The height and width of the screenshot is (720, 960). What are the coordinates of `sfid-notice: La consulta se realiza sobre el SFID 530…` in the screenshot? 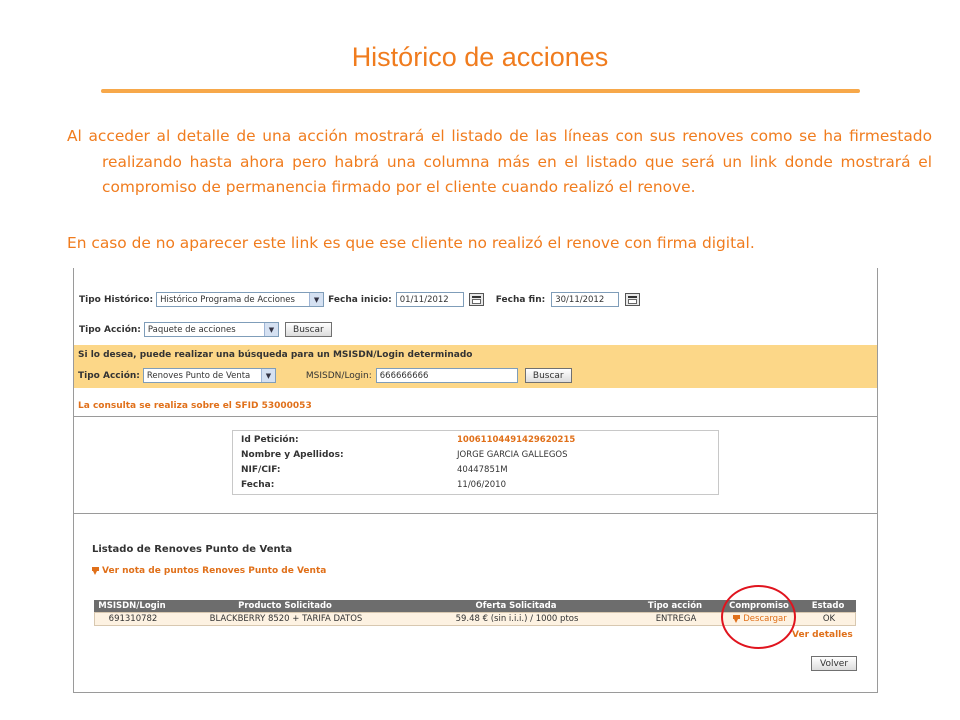 It's located at (195, 406).